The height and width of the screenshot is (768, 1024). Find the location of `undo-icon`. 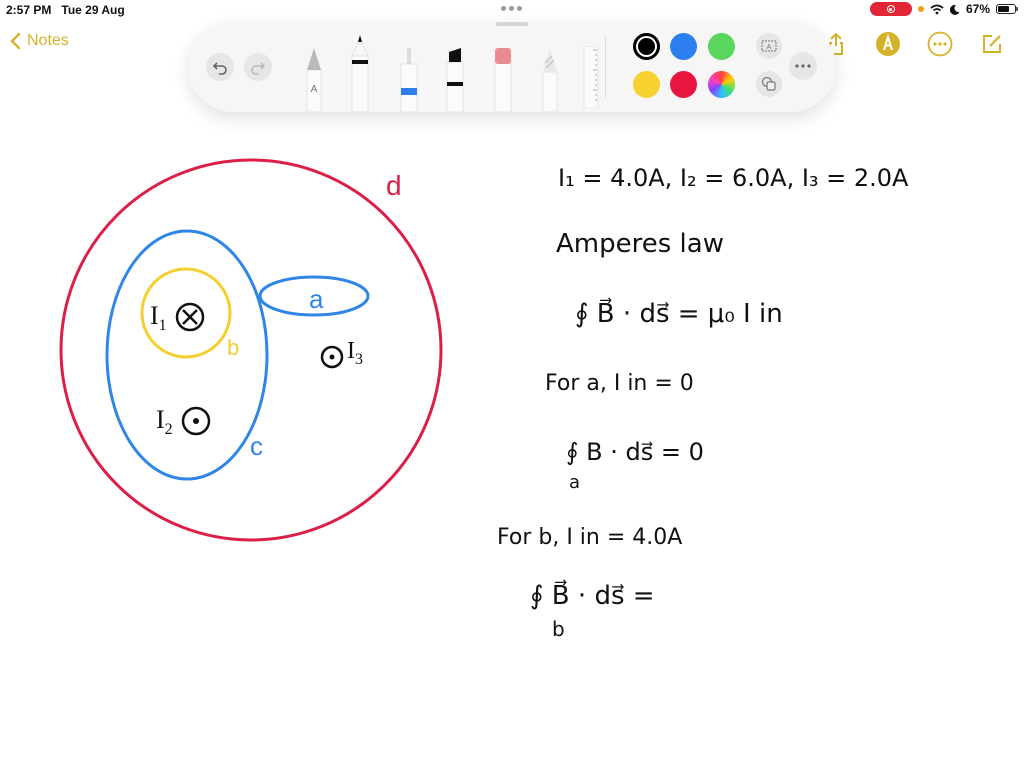

undo-icon is located at coordinates (219, 68).